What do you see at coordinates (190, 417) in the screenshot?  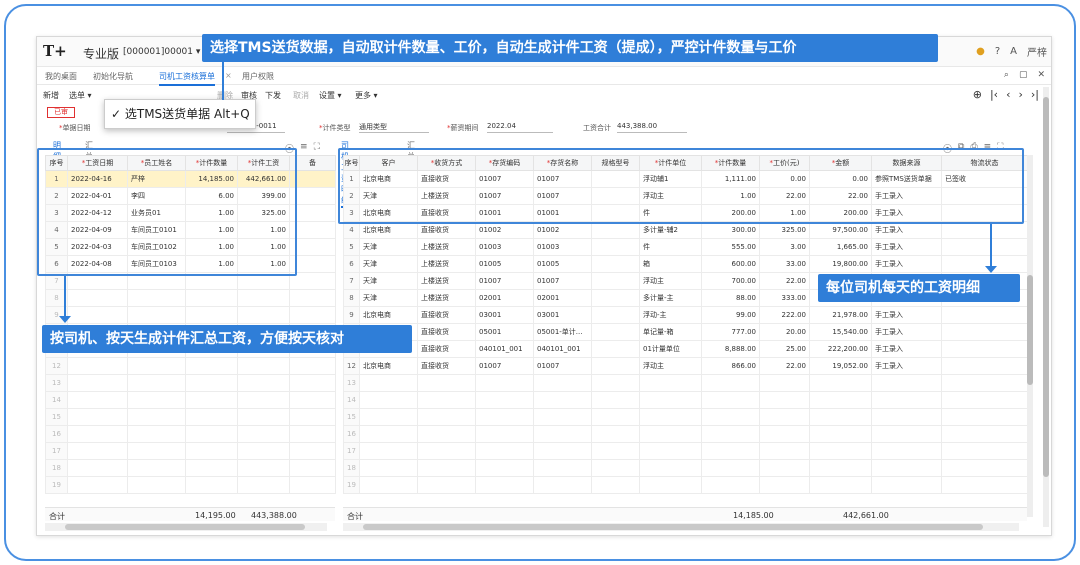 I see `table-row: 15` at bounding box center [190, 417].